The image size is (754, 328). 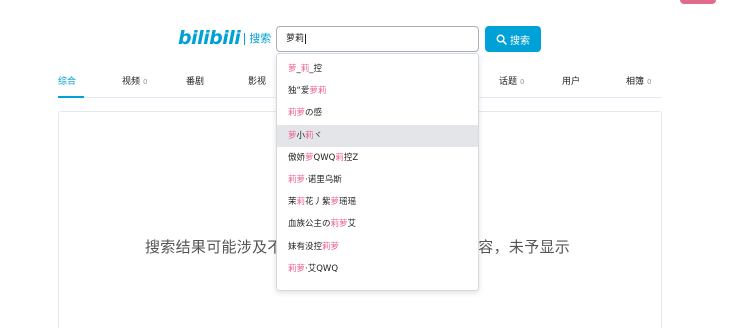 I want to click on filtered-notice: 搜索结果可能涉及不 内容，未予显示, so click(x=357, y=246).